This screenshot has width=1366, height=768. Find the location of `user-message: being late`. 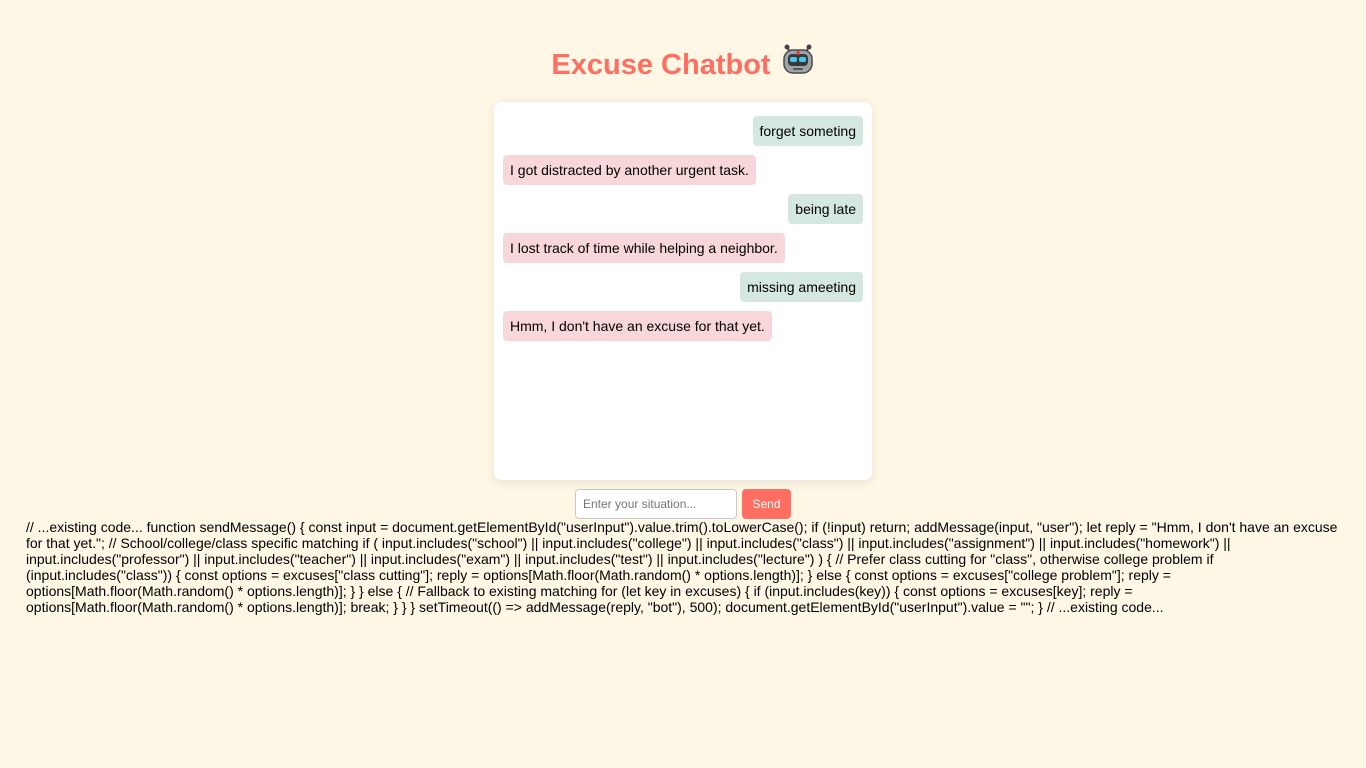

user-message: being late is located at coordinates (825, 209).